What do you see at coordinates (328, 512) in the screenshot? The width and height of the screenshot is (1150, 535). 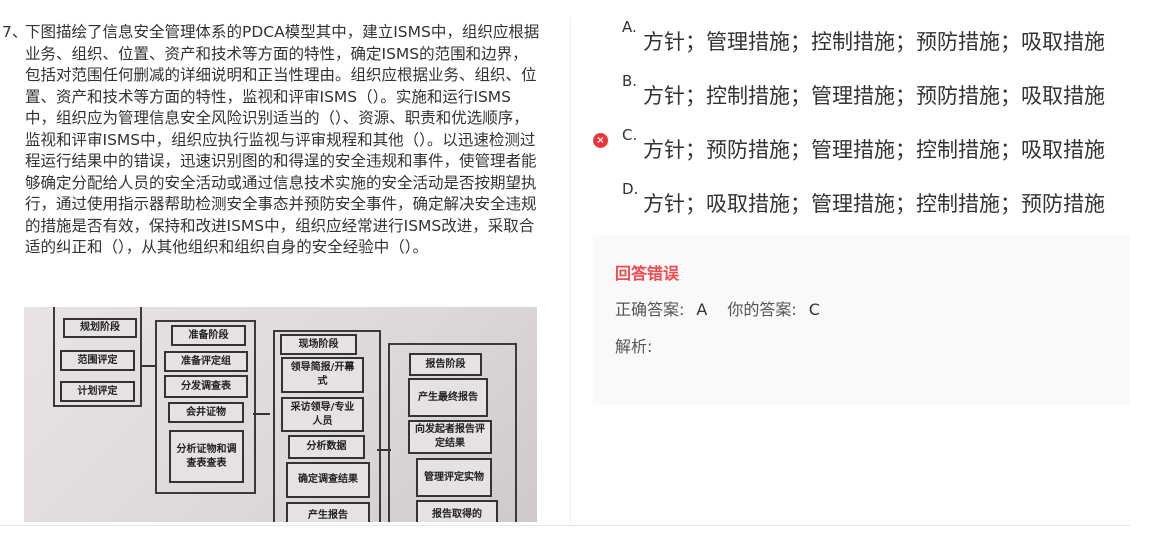 I see `diagram-box: 产生报告` at bounding box center [328, 512].